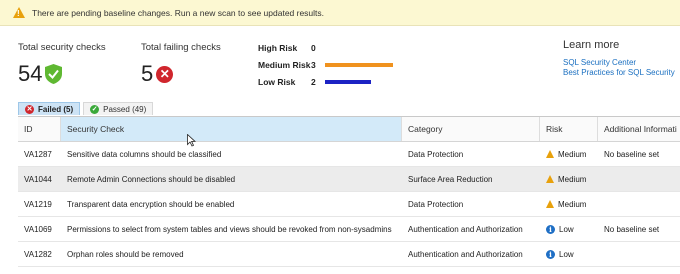 This screenshot has width=680, height=274. I want to click on risk-bar-low, so click(348, 81).